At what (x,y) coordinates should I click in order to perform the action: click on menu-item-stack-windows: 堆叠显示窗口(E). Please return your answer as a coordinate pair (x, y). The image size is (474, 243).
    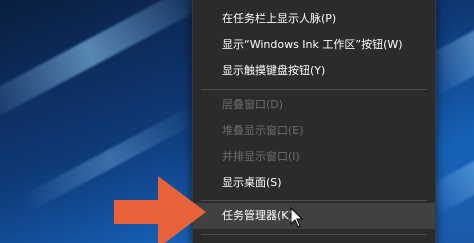
    Looking at the image, I should click on (263, 130).